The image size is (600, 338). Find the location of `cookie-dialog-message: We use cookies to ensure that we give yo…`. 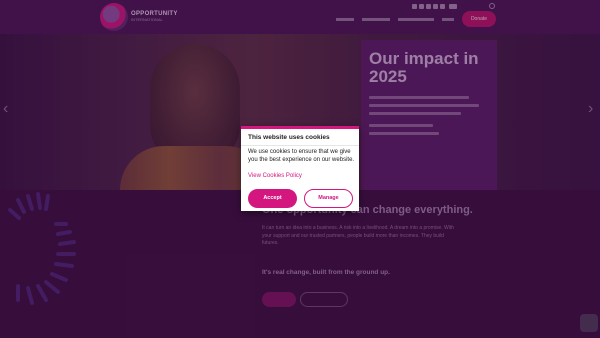

cookie-dialog-message: We use cookies to ensure that we give yo… is located at coordinates (301, 156).